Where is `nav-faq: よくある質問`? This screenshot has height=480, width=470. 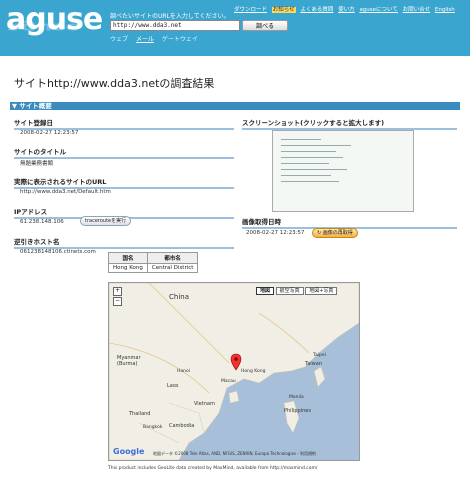
nav-faq: よくある質問 is located at coordinates (316, 10).